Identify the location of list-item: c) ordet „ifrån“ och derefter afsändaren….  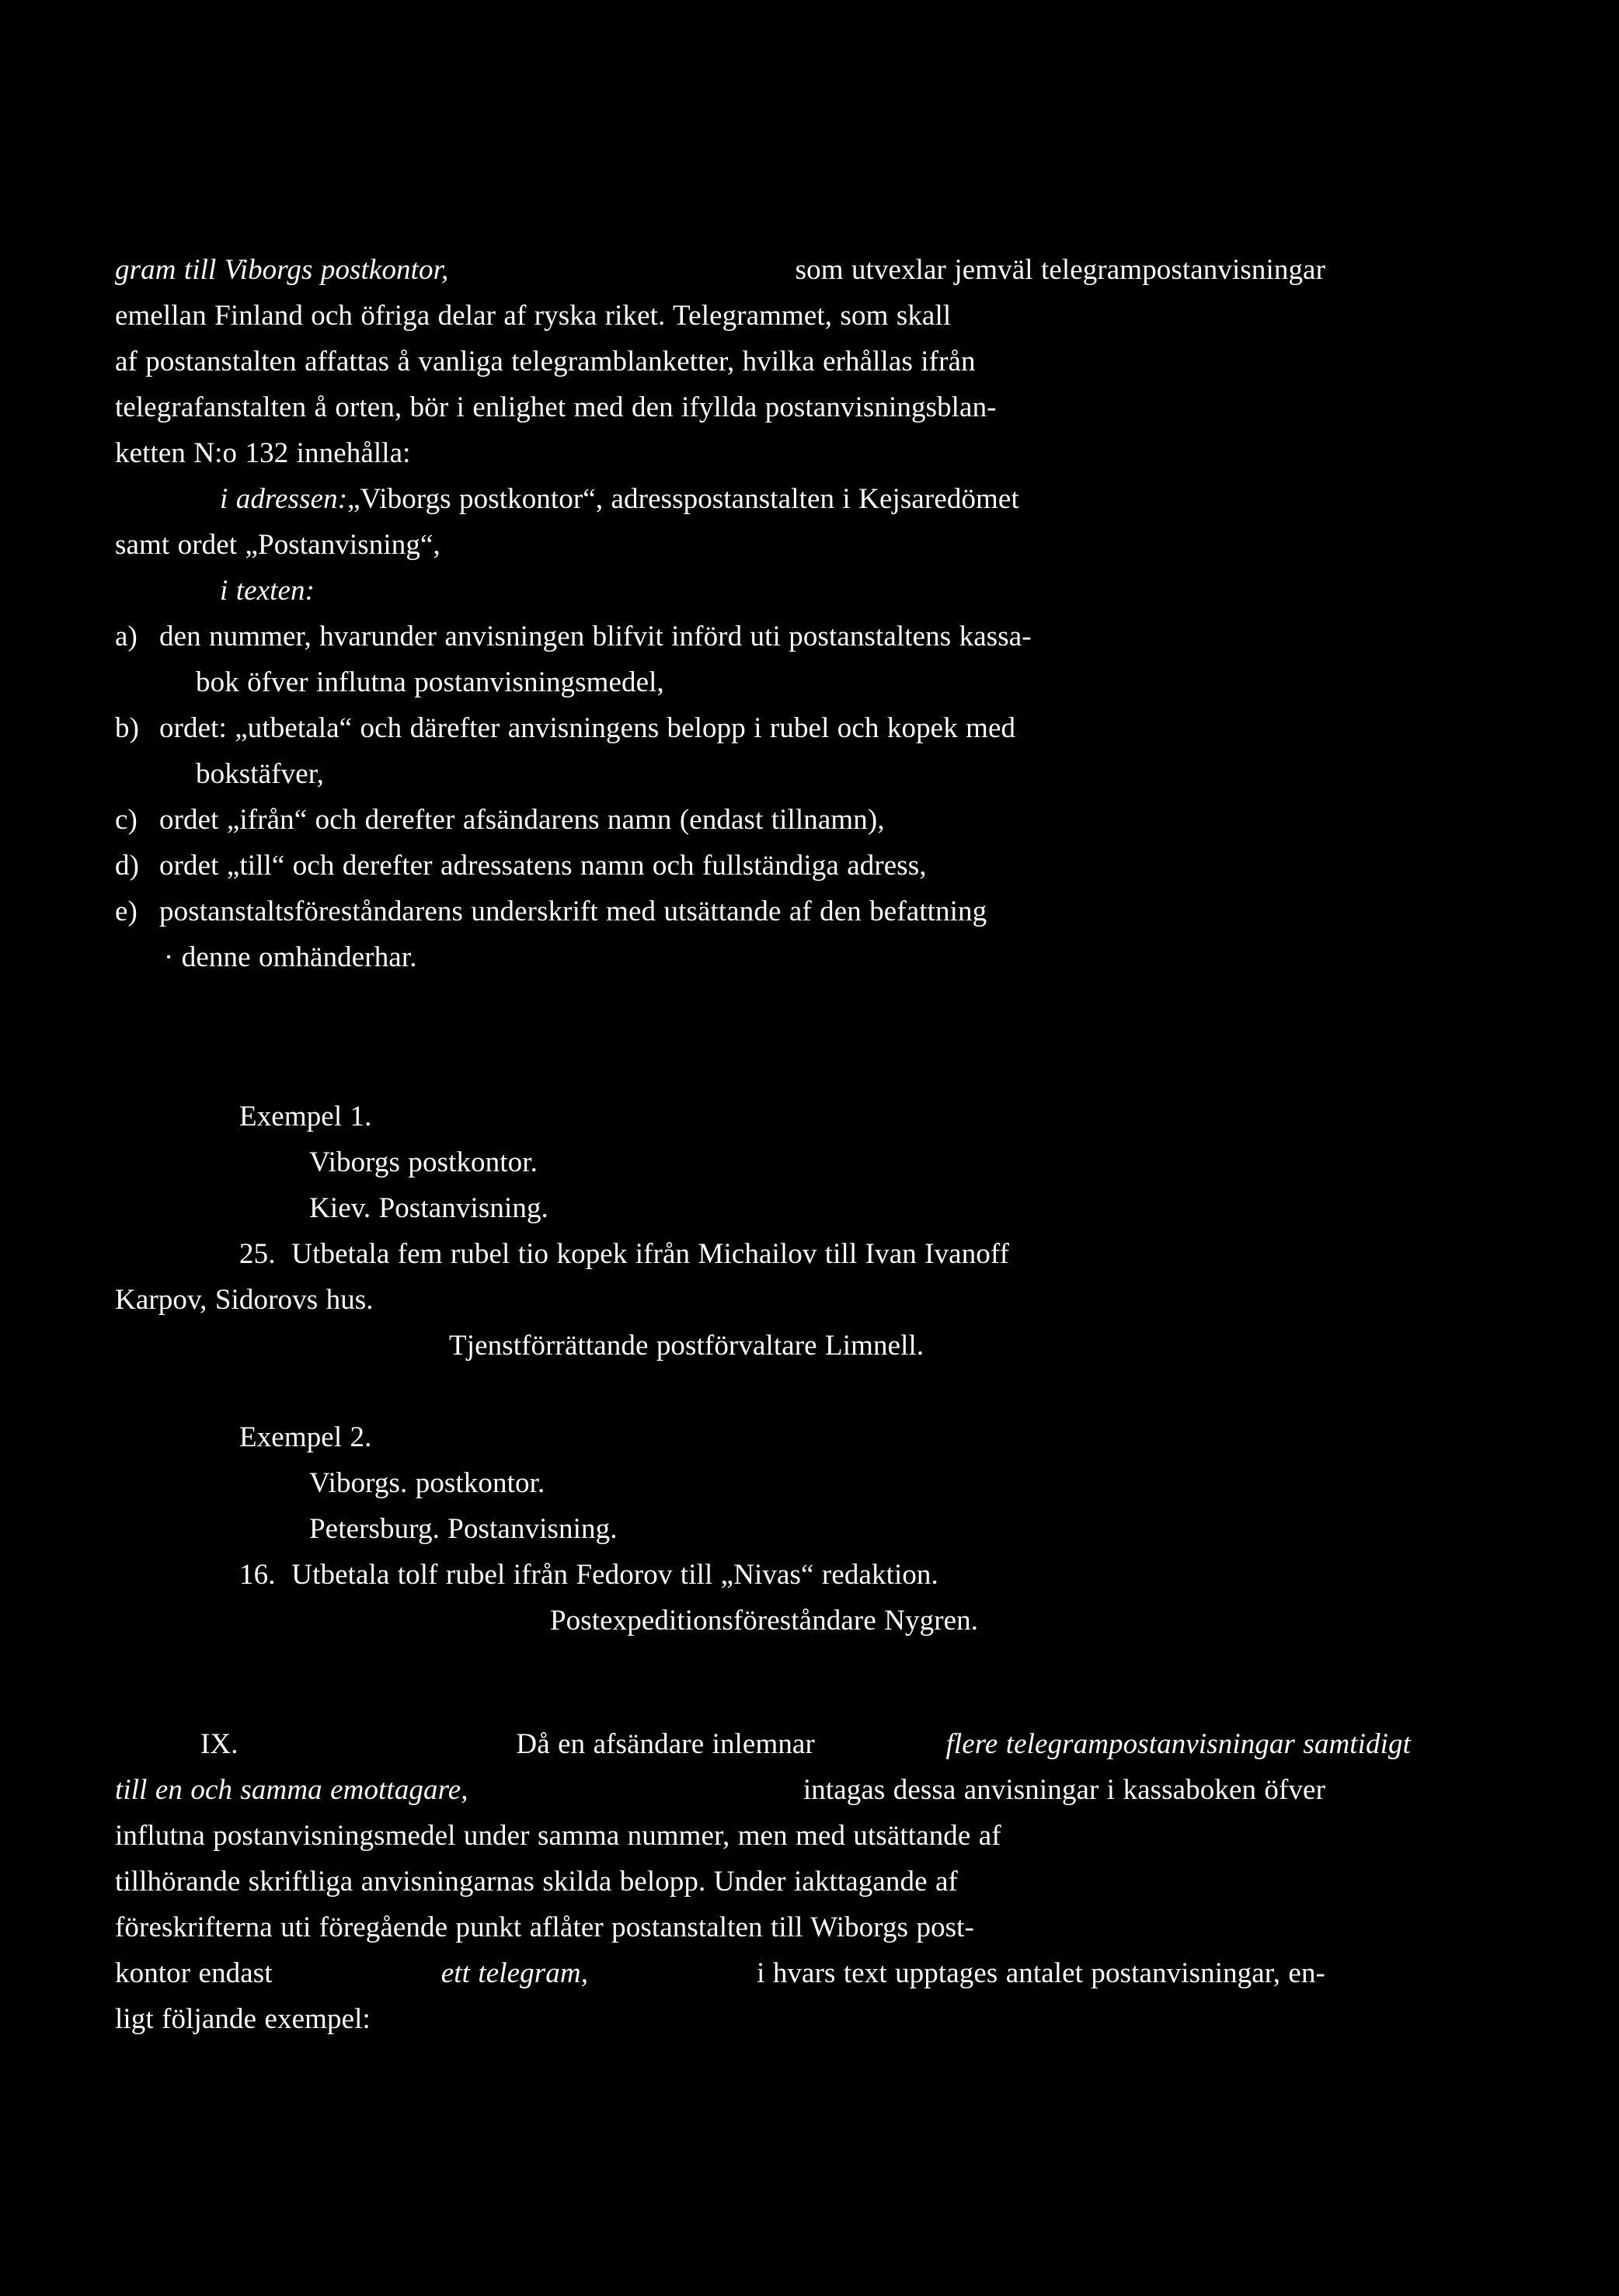
(720, 820).